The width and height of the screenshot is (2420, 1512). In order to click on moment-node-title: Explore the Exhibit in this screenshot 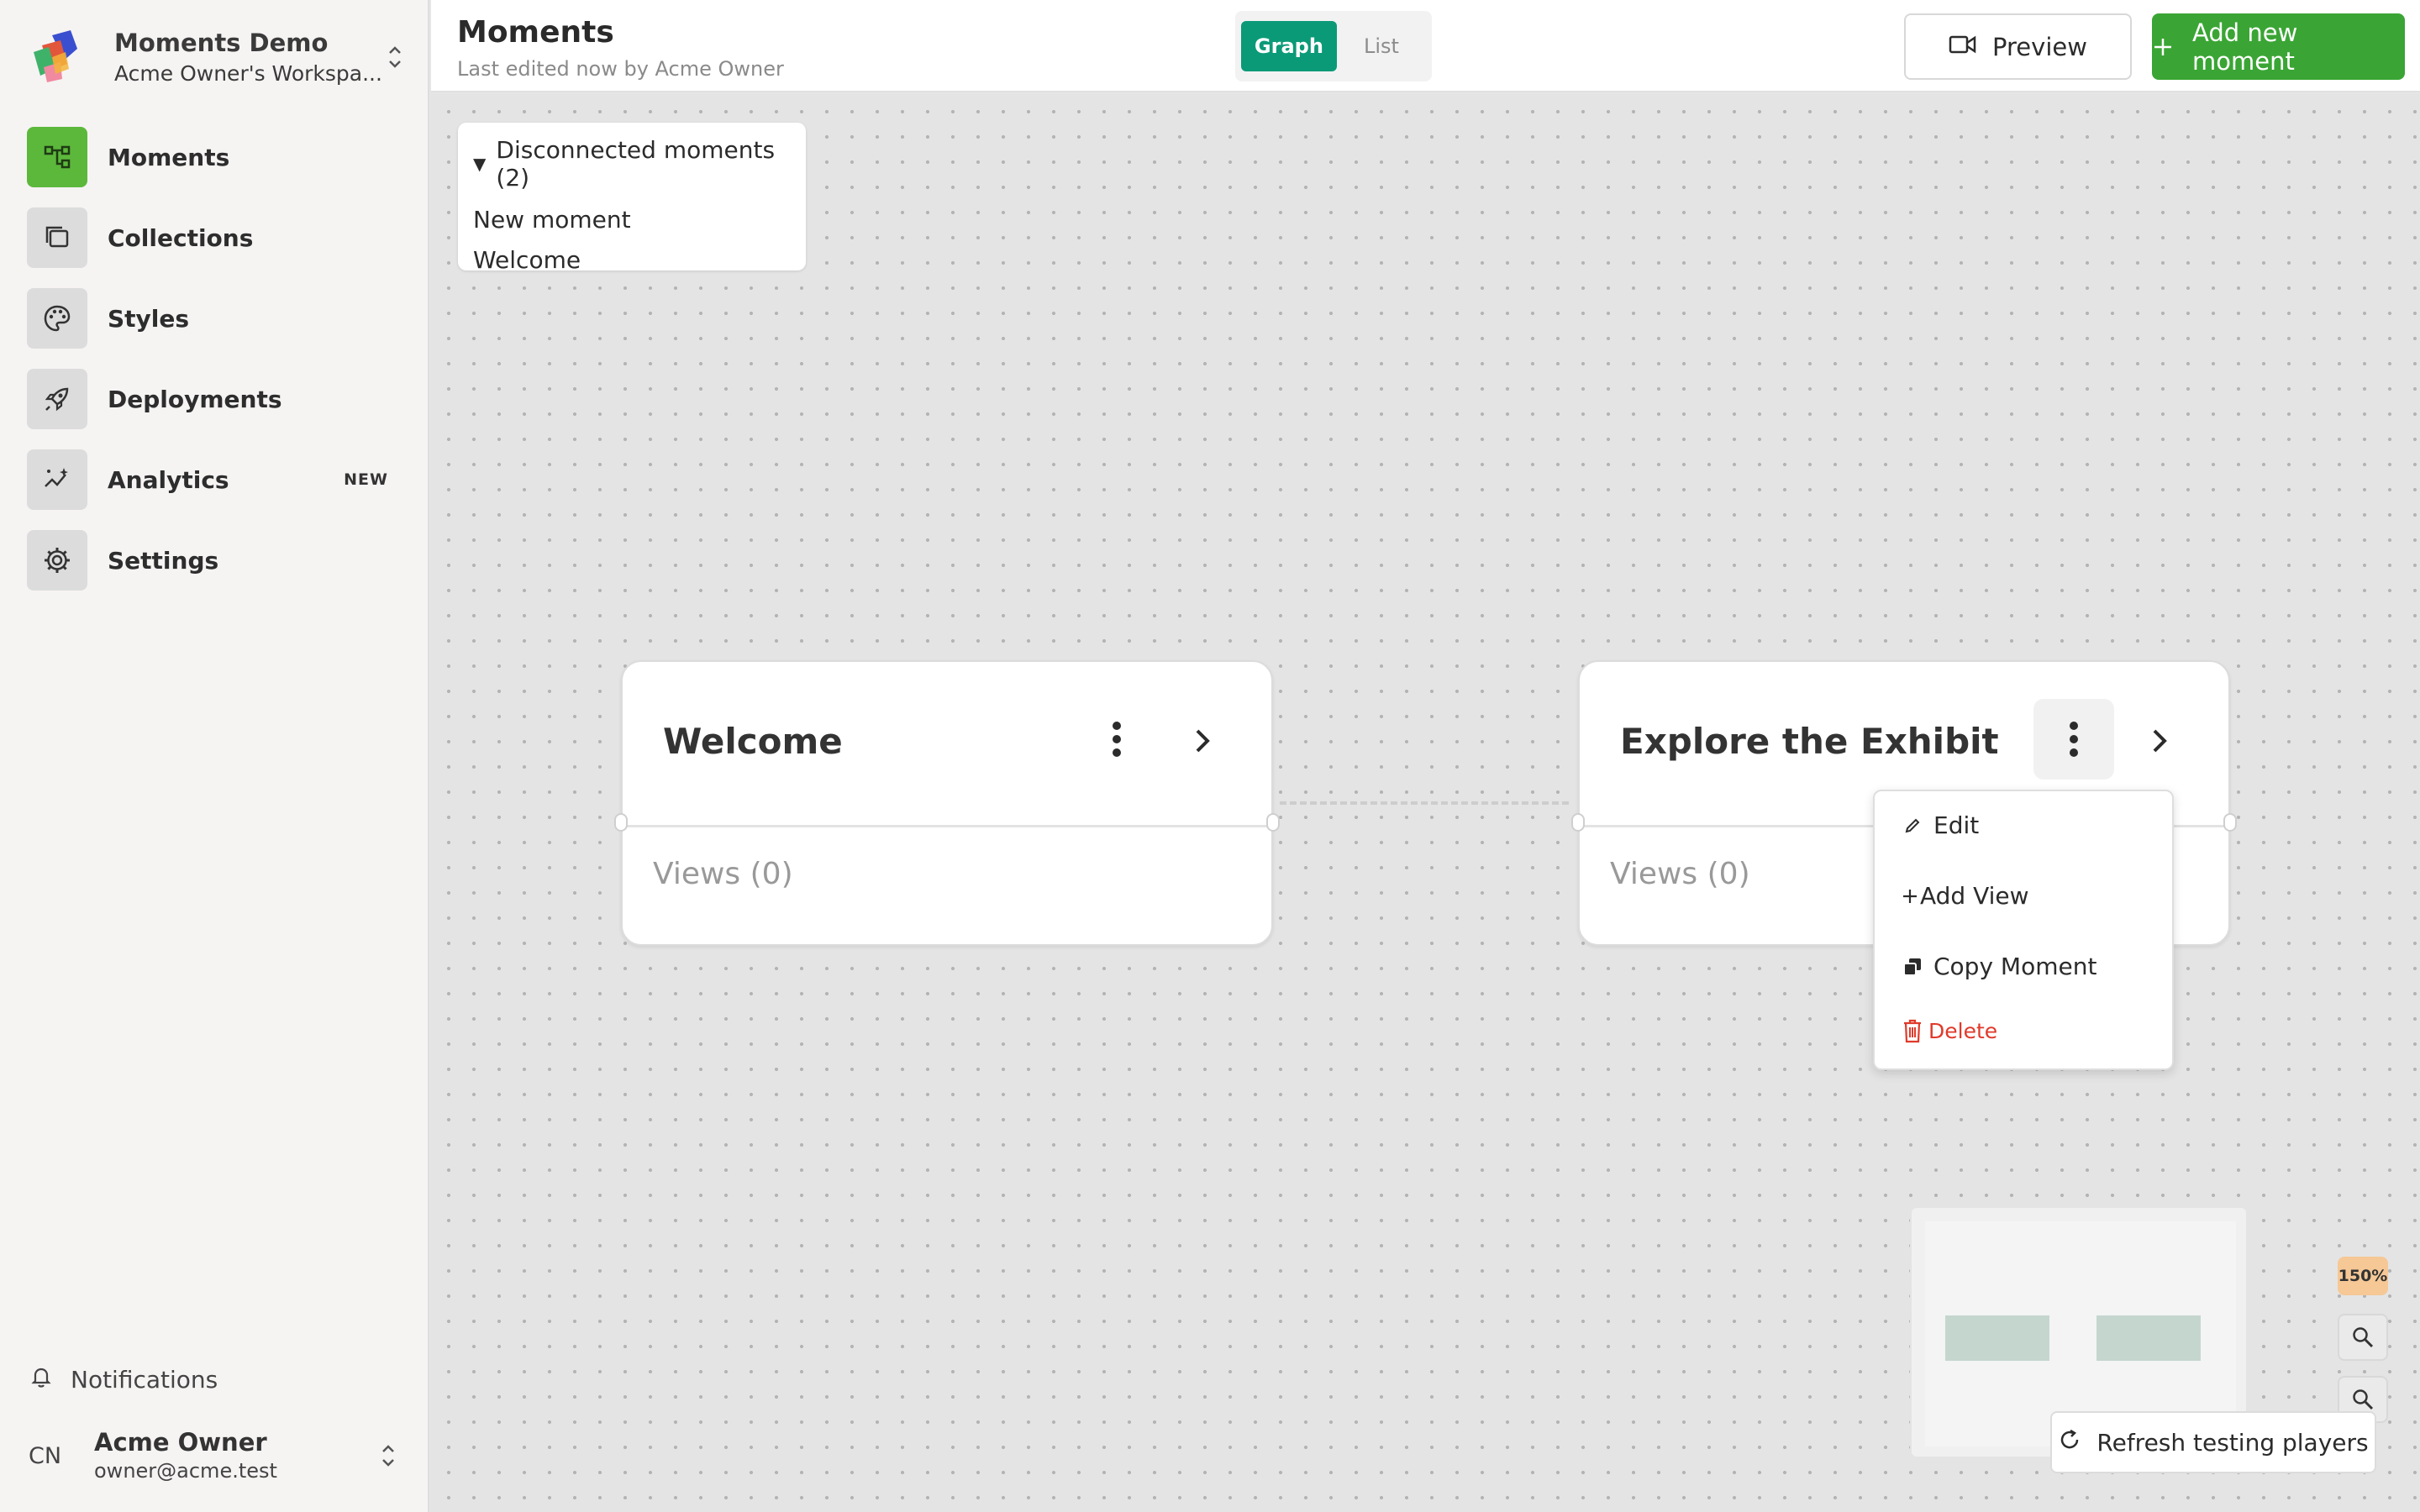, I will do `click(1809, 741)`.